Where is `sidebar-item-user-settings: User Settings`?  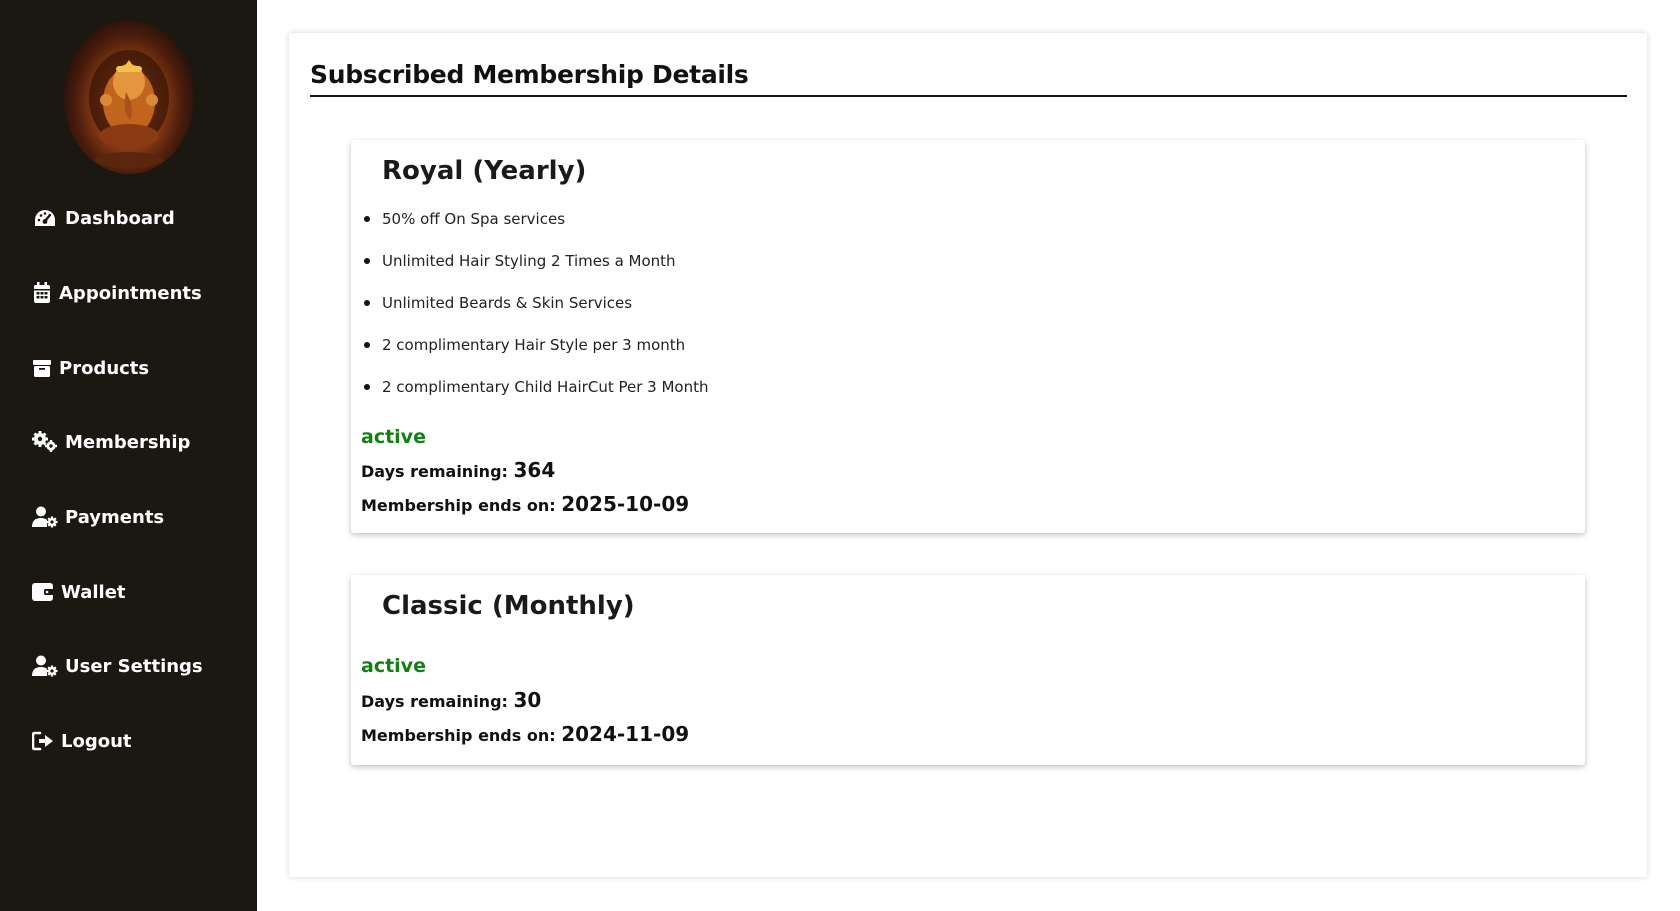
sidebar-item-user-settings: User Settings is located at coordinates (117, 666).